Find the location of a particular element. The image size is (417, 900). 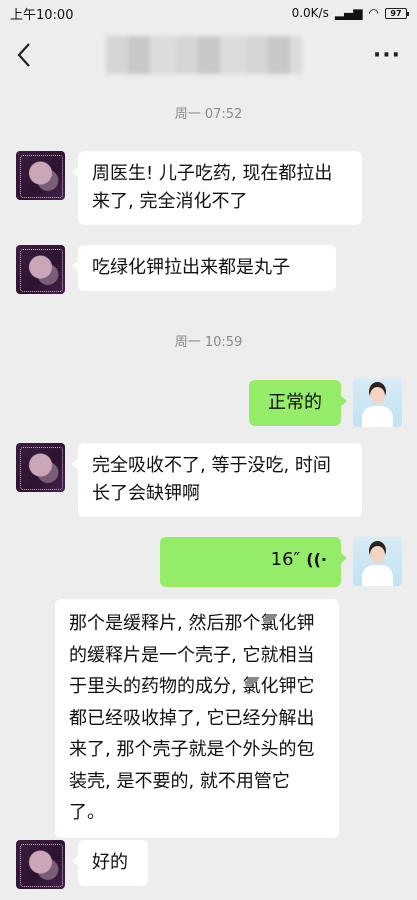

contact-name-blurred is located at coordinates (204, 55).